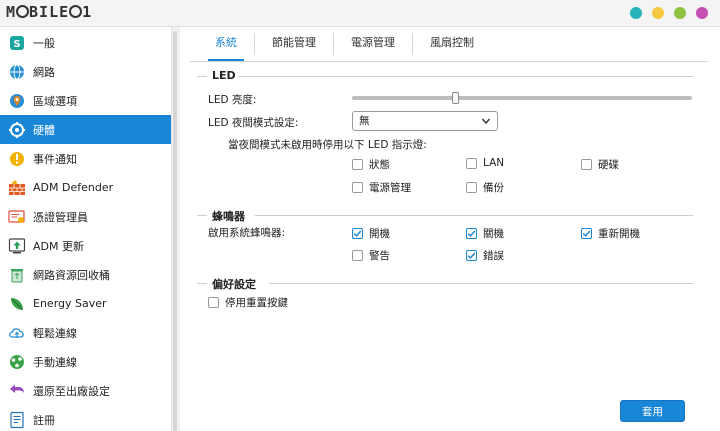 The height and width of the screenshot is (431, 720). I want to click on sidebar-item-adm-defender: ADM Defender, so click(85, 187).